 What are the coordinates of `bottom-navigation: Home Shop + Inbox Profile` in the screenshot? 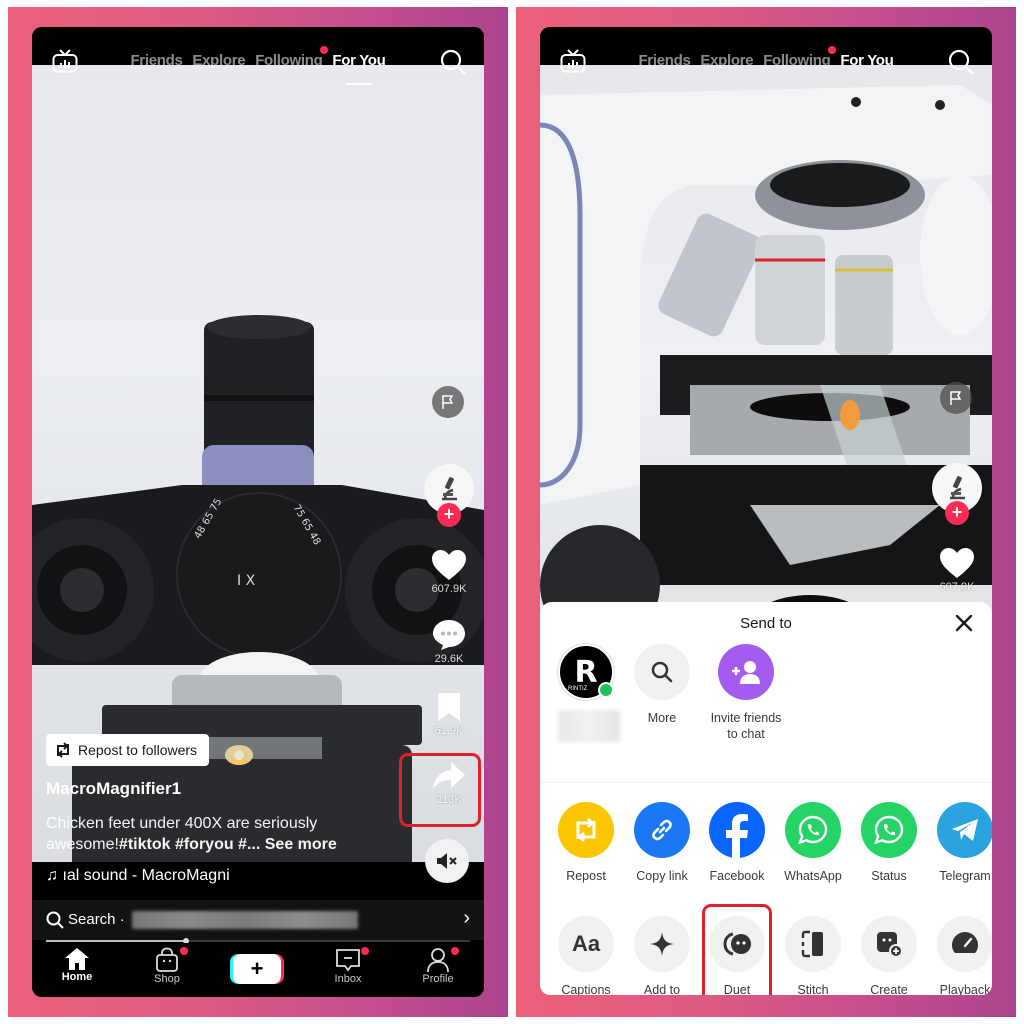 It's located at (258, 970).